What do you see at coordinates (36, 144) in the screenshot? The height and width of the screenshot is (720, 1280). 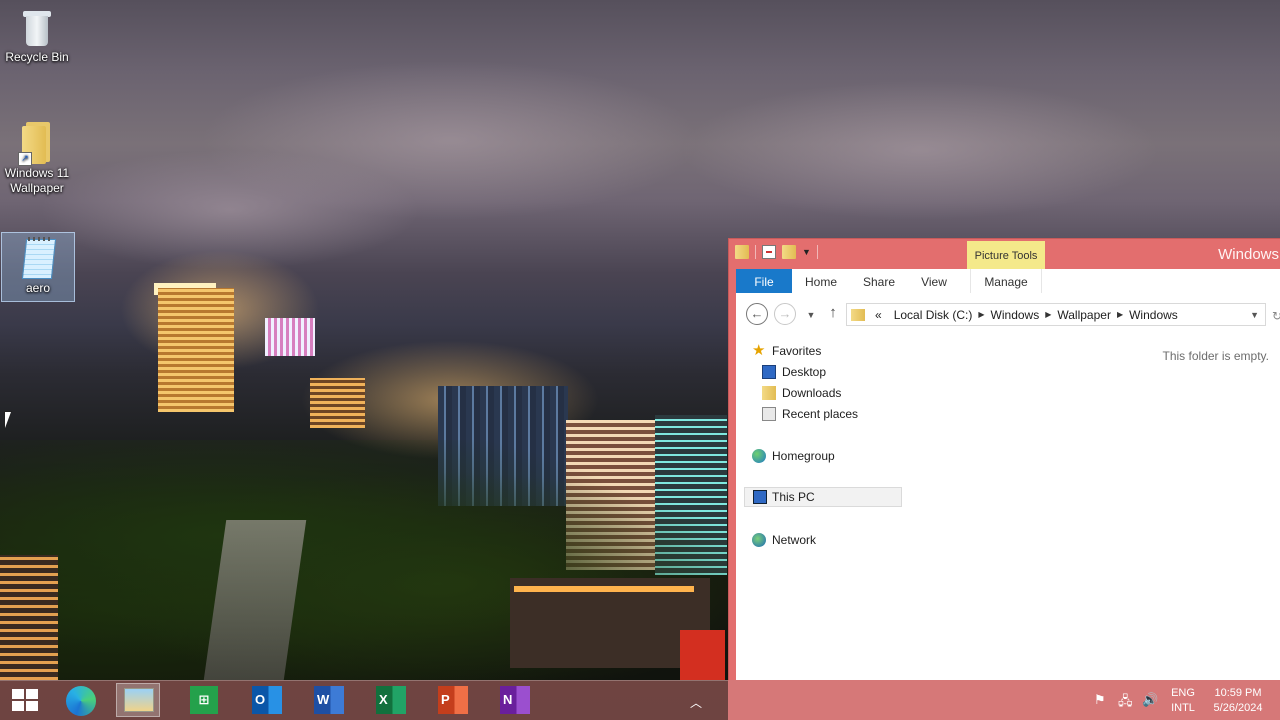 I see `folder-shortcut-icon: ↗` at bounding box center [36, 144].